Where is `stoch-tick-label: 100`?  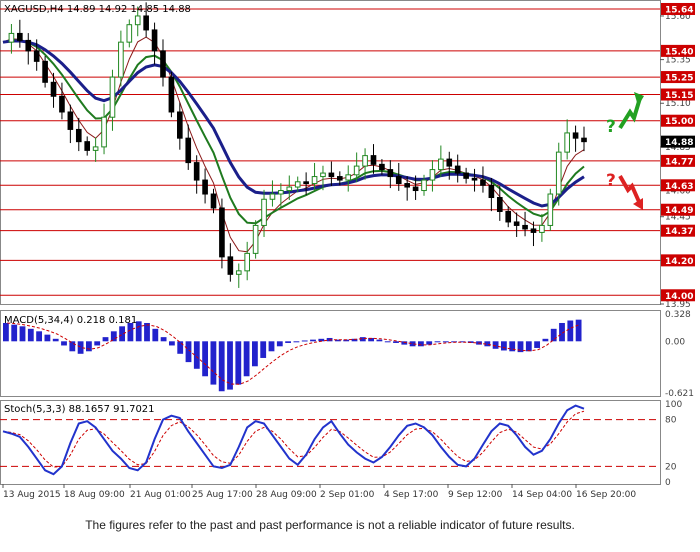
stoch-tick-label: 100 is located at coordinates (673, 405).